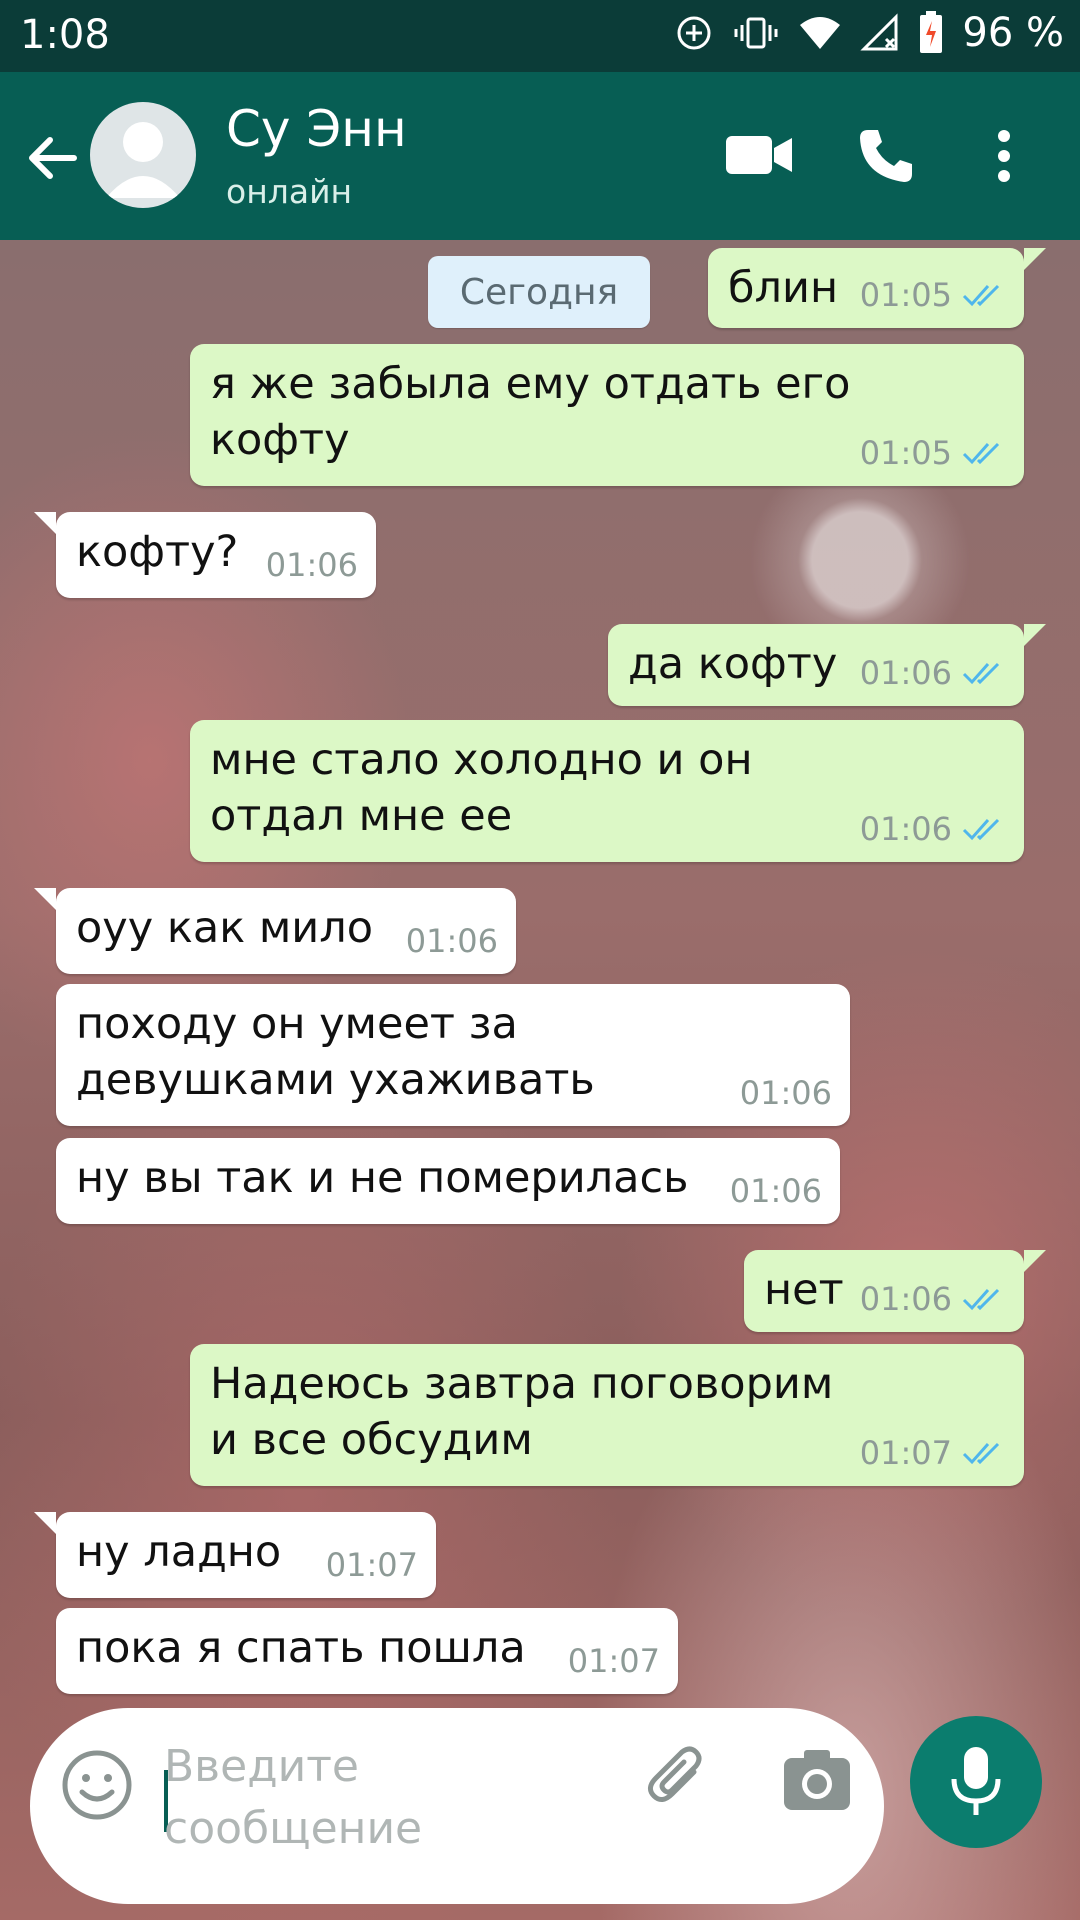 The height and width of the screenshot is (1920, 1080). I want to click on message-bubble: оуу как мило 01:06, so click(275, 931).